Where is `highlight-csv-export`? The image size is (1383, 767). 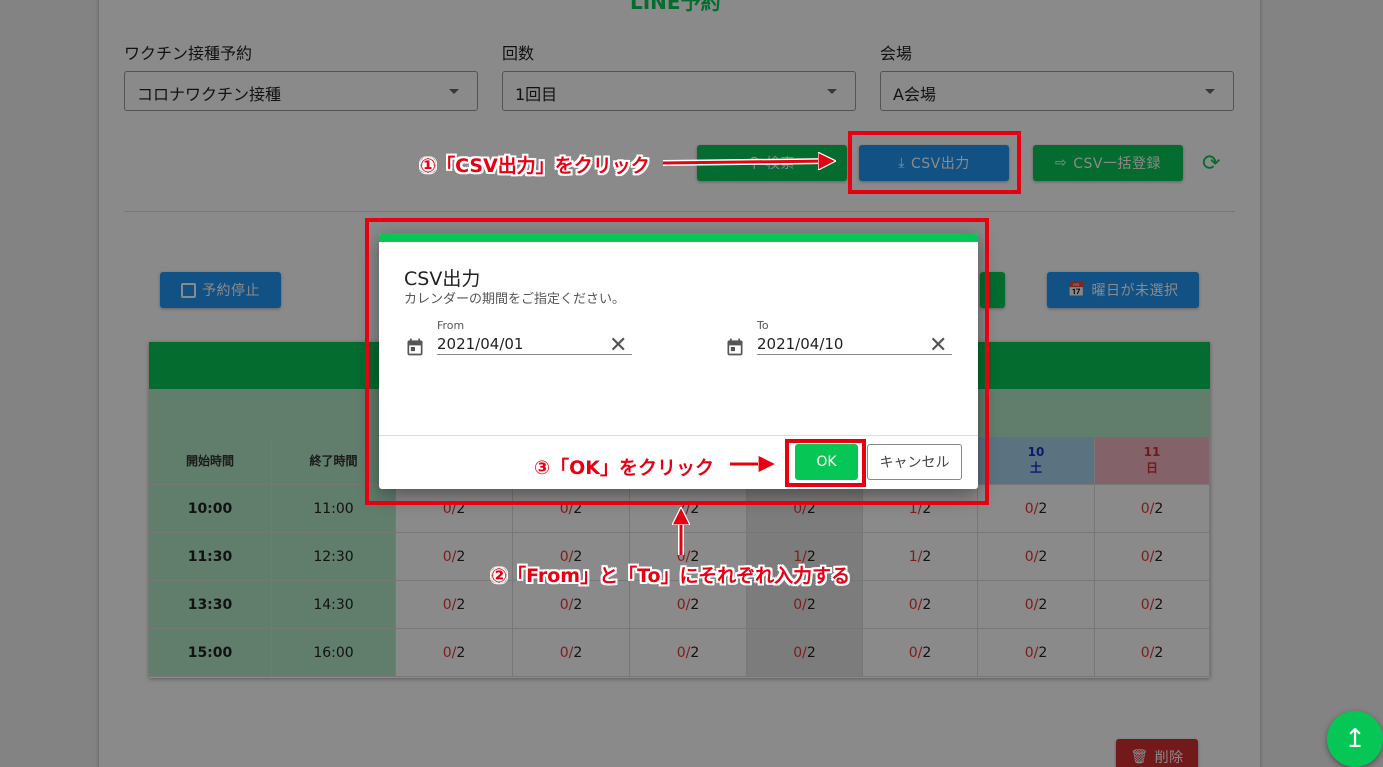
highlight-csv-export is located at coordinates (934, 162).